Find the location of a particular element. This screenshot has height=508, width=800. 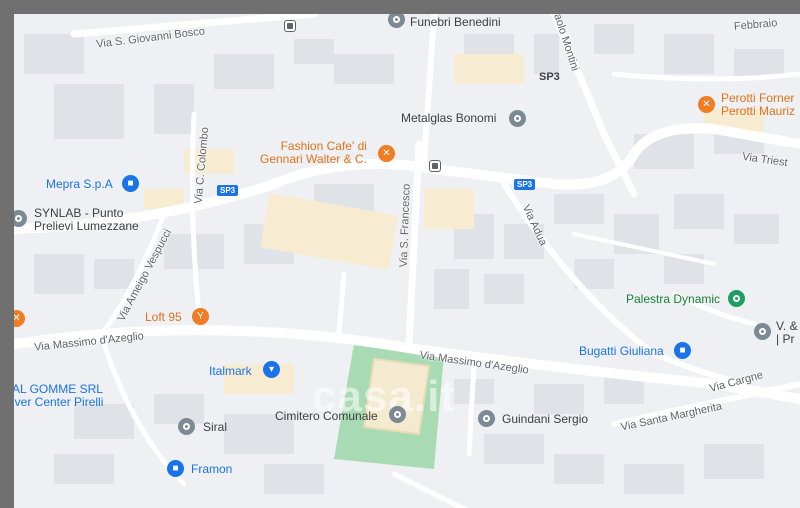

poi-label-framon: Framon is located at coordinates (211, 469).